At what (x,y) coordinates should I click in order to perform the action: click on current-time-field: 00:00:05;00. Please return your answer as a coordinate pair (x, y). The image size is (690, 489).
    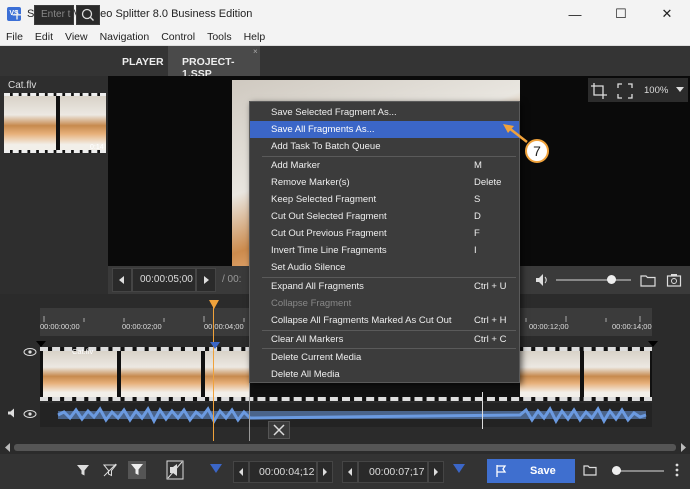
    Looking at the image, I should click on (164, 280).